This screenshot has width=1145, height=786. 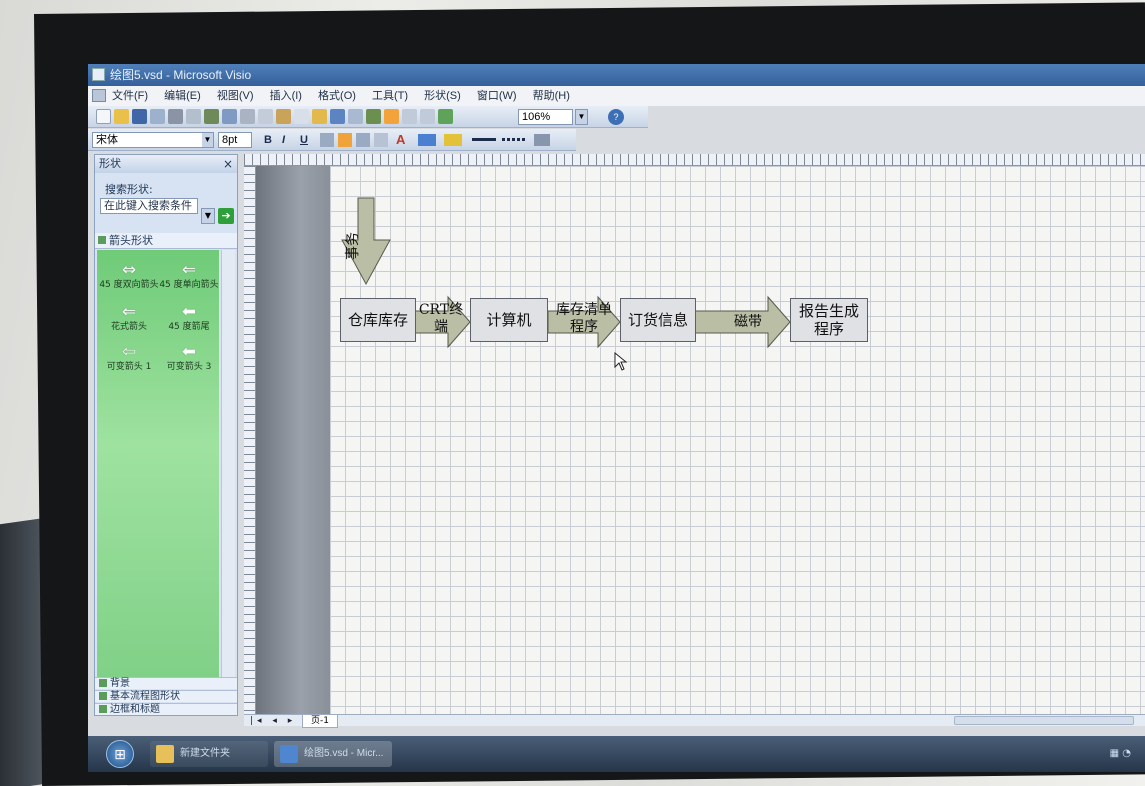 I want to click on text-tool-icon, so click(x=427, y=116).